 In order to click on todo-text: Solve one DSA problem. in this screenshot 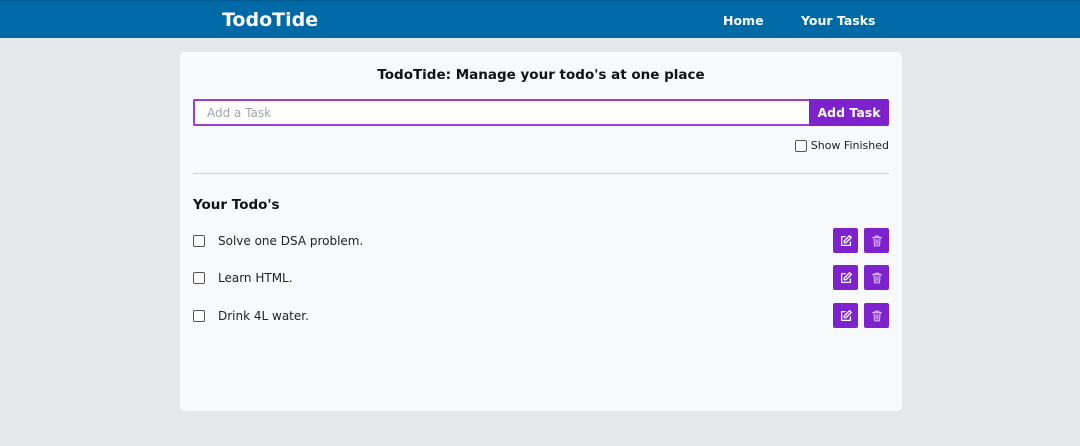, I will do `click(291, 240)`.